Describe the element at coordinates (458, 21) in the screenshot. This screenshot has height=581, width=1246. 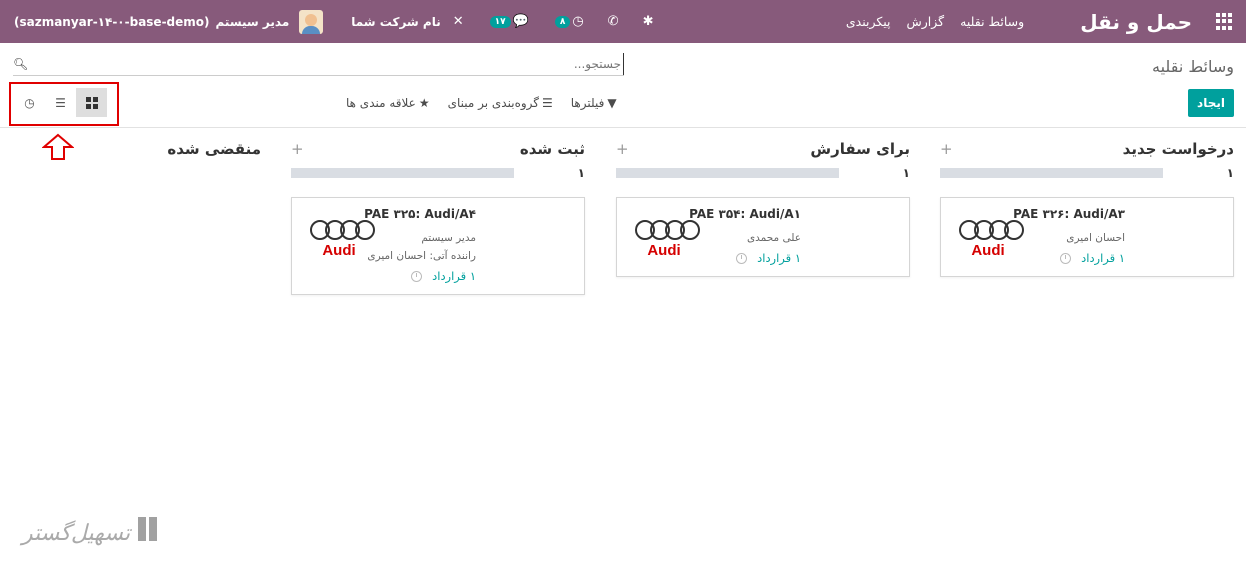
I see `company-switch-icon: ✕` at that location.